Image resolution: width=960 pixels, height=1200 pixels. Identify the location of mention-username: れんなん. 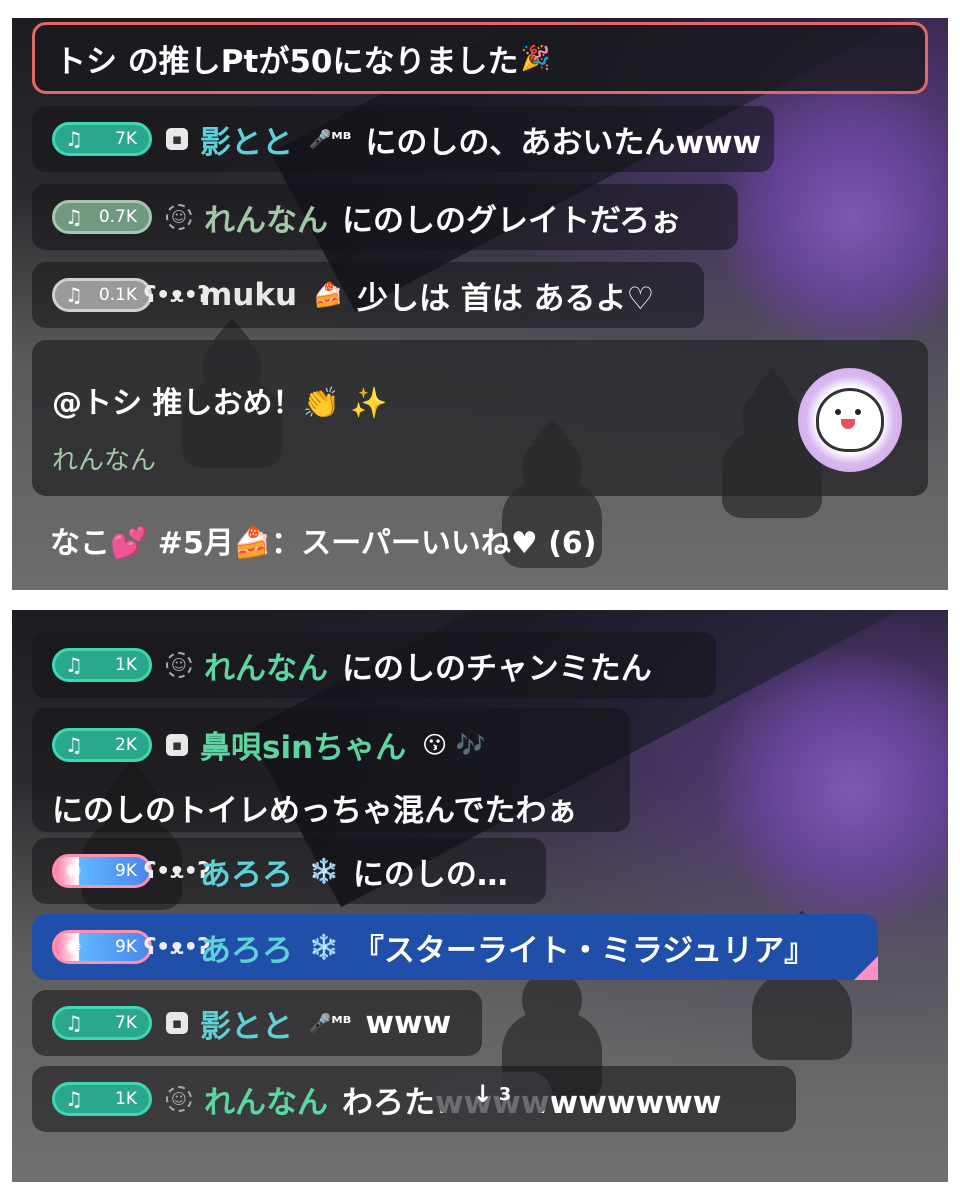
(490, 458).